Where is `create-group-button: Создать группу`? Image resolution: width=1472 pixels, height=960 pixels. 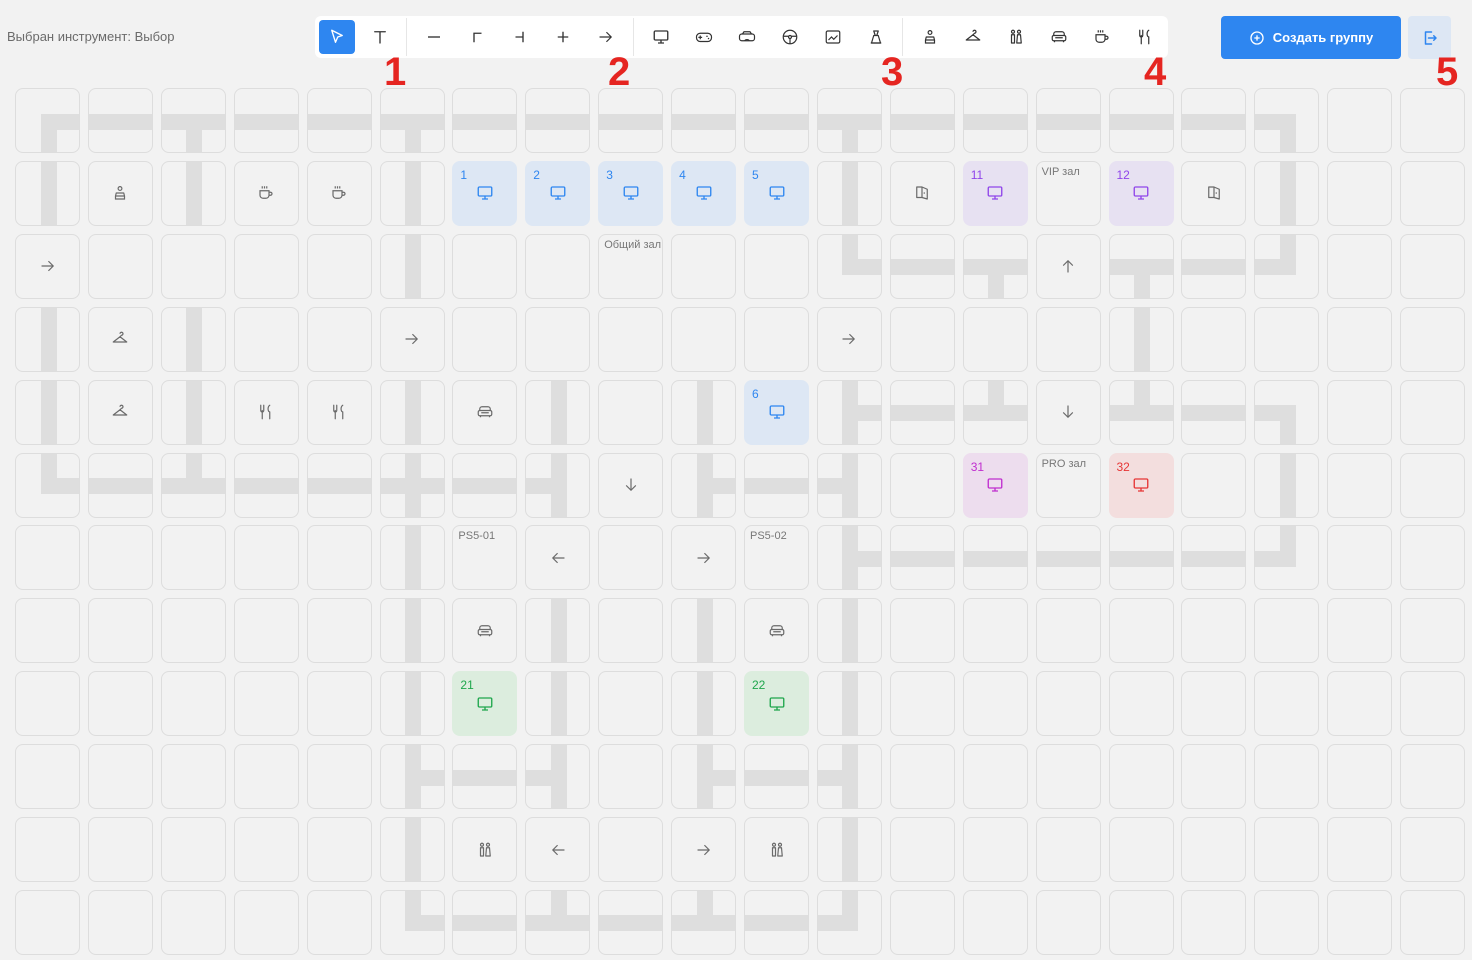
create-group-button: Создать группу is located at coordinates (1311, 37).